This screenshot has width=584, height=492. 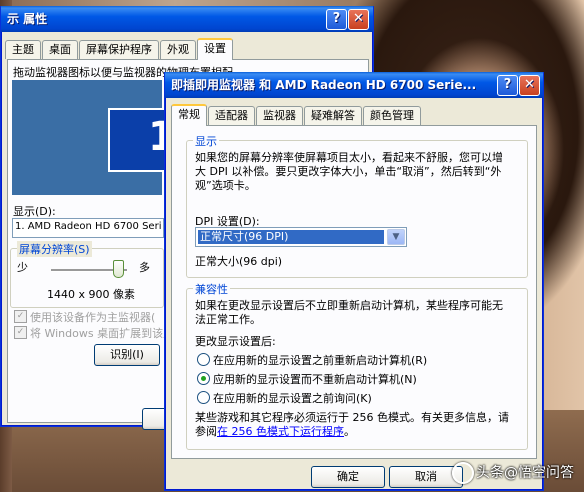 What do you see at coordinates (20, 332) in the screenshot?
I see `extend-desktop-checkbox: ✓` at bounding box center [20, 332].